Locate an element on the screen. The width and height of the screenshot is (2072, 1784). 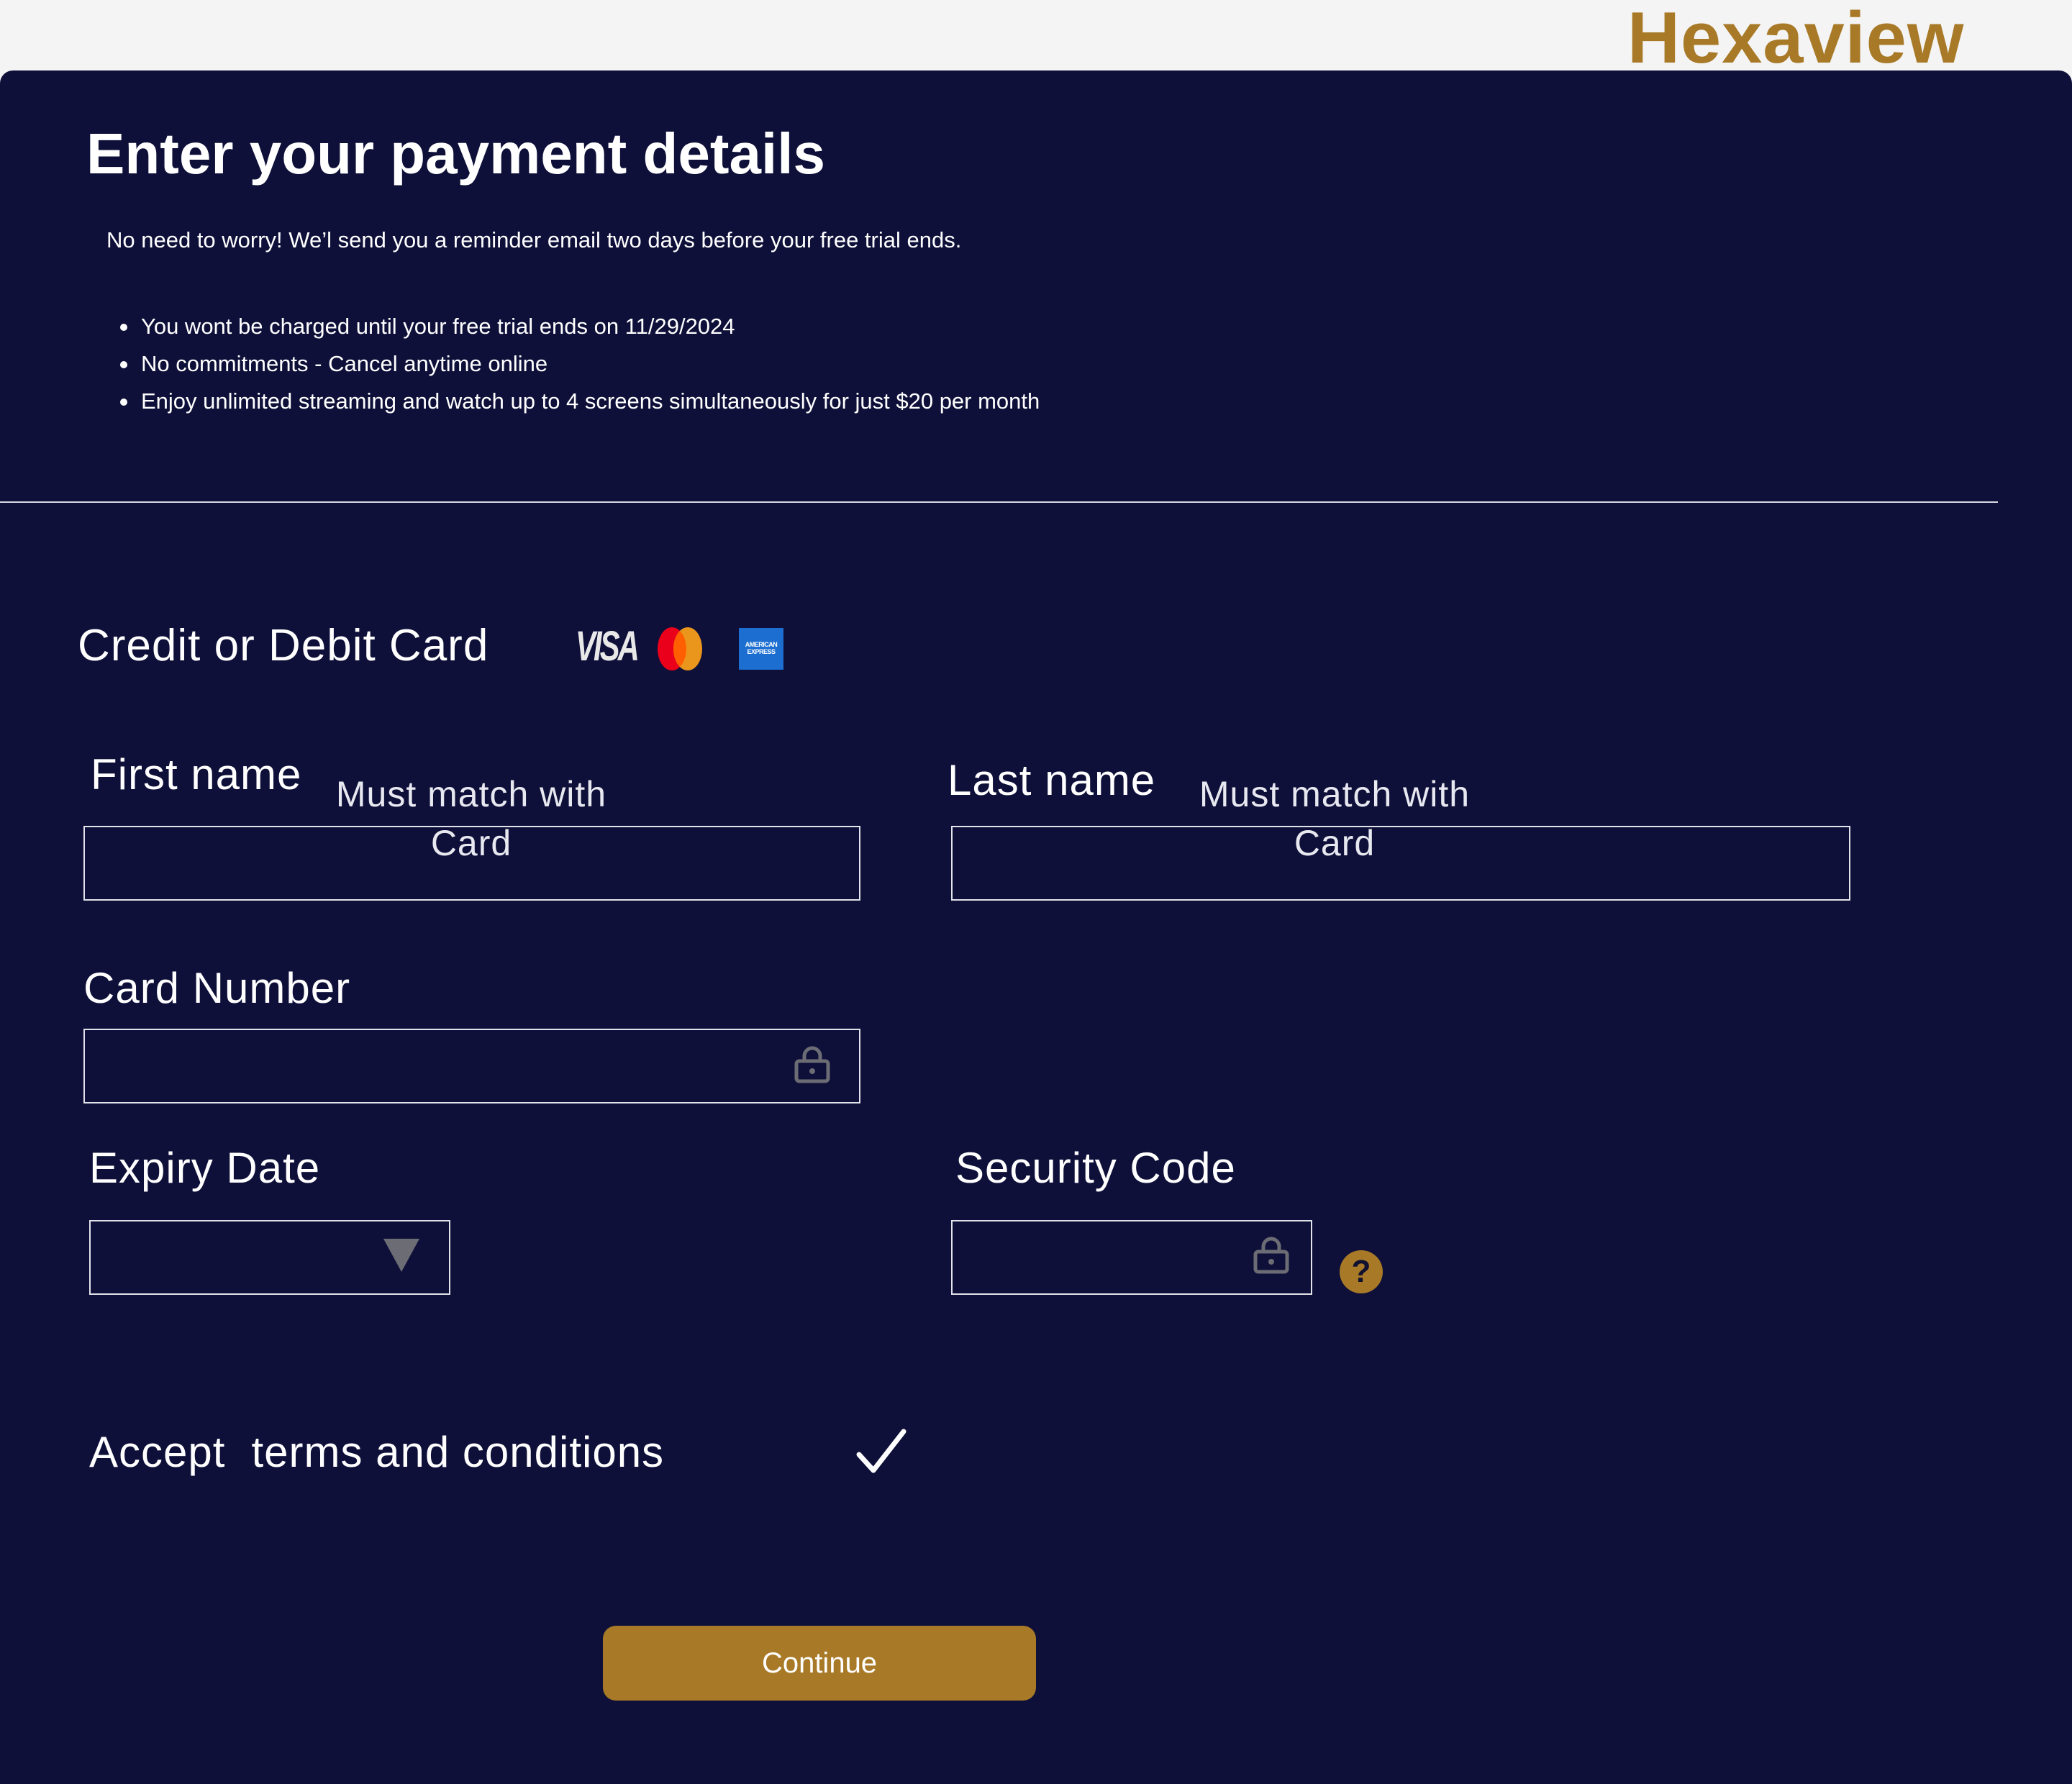
last-name-hint-line2: Card is located at coordinates (1335, 843).